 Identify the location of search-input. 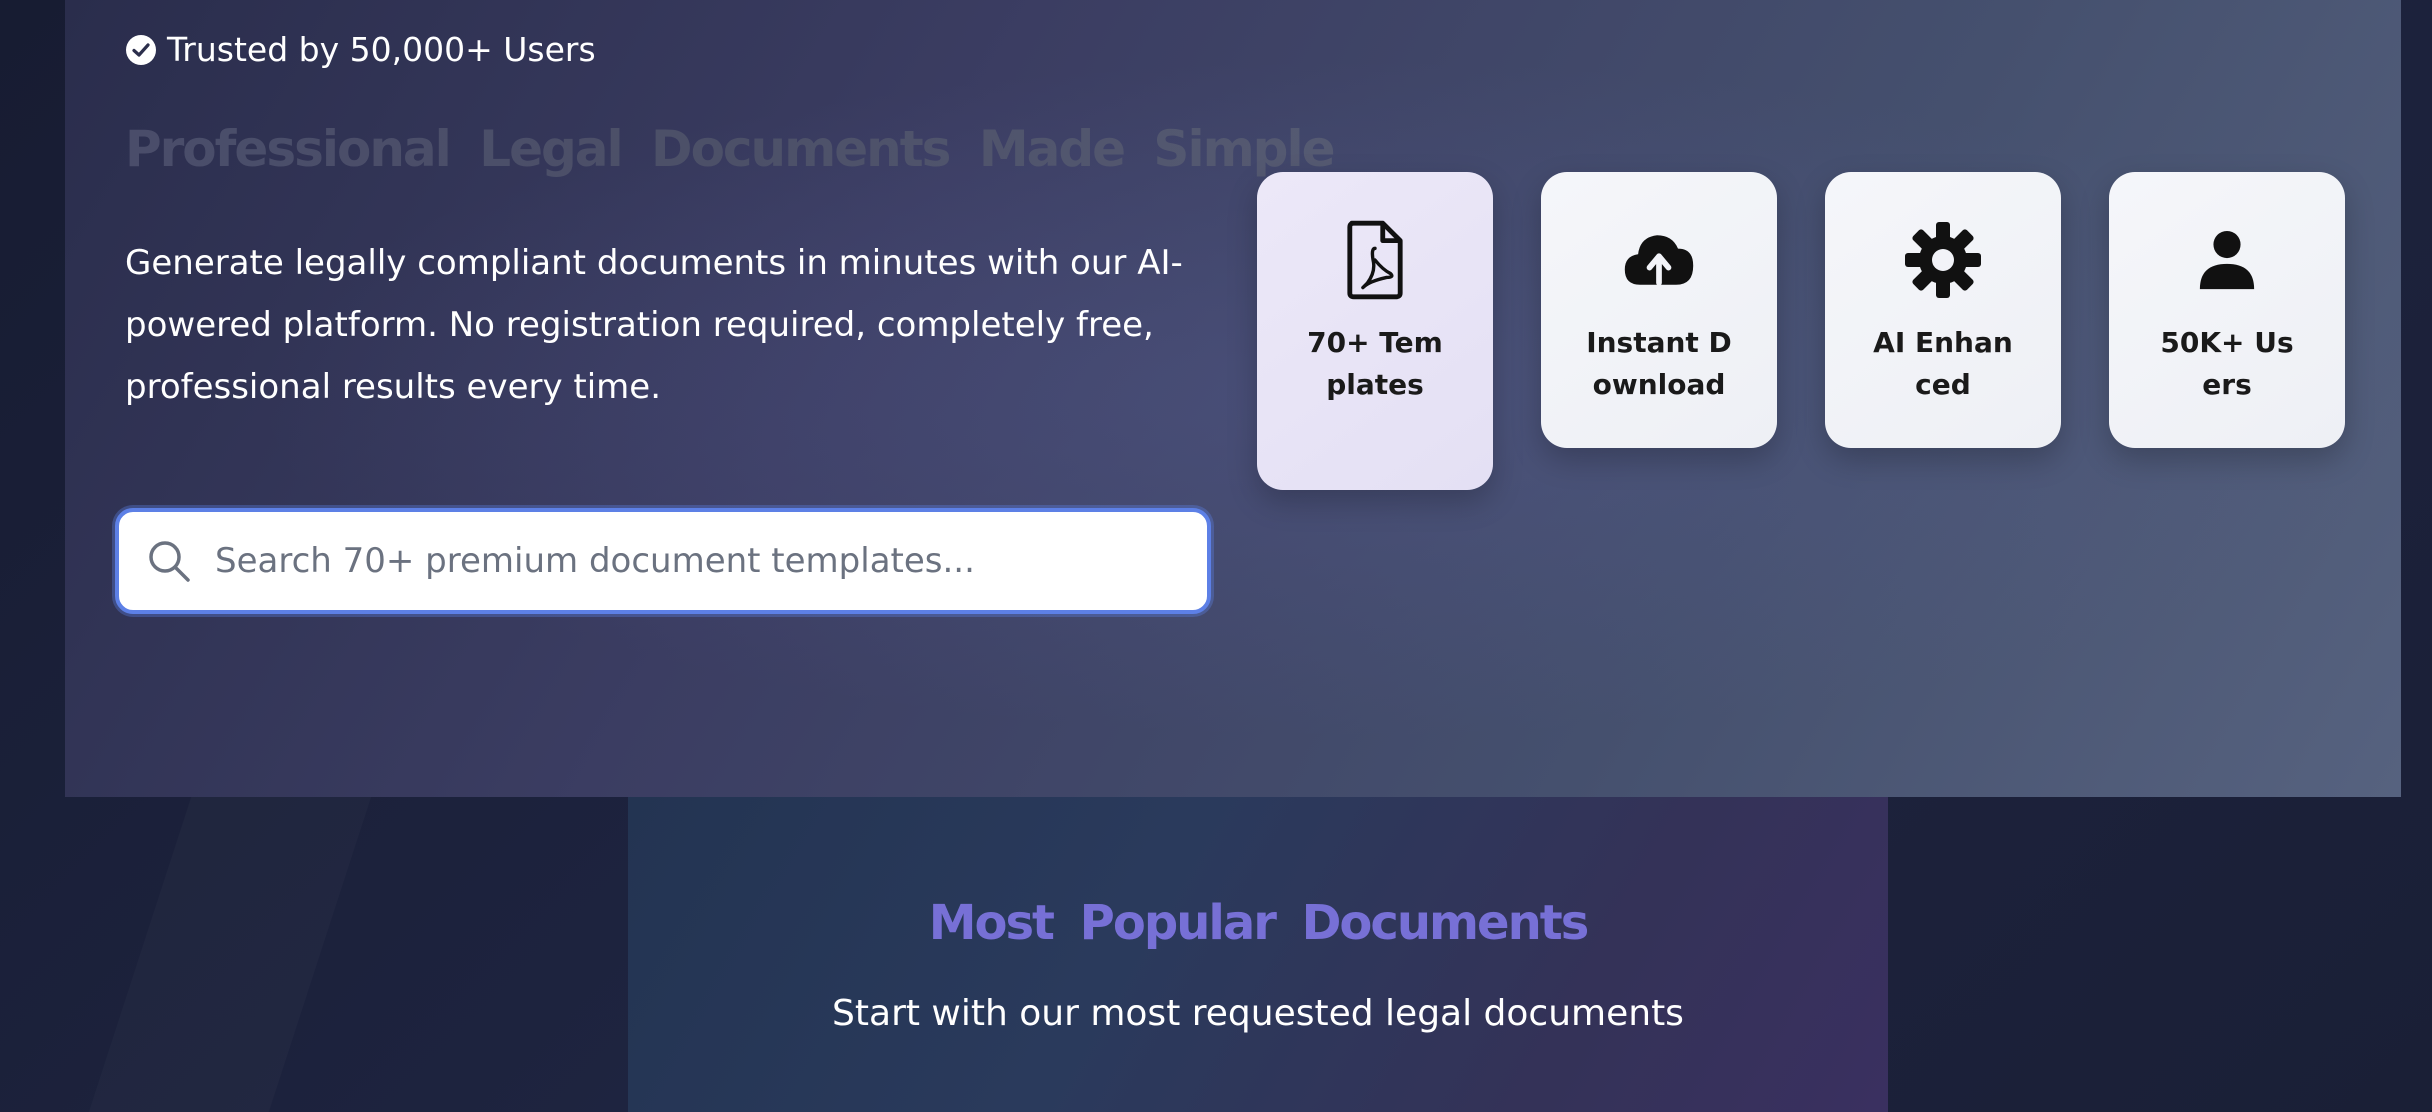
(665, 561).